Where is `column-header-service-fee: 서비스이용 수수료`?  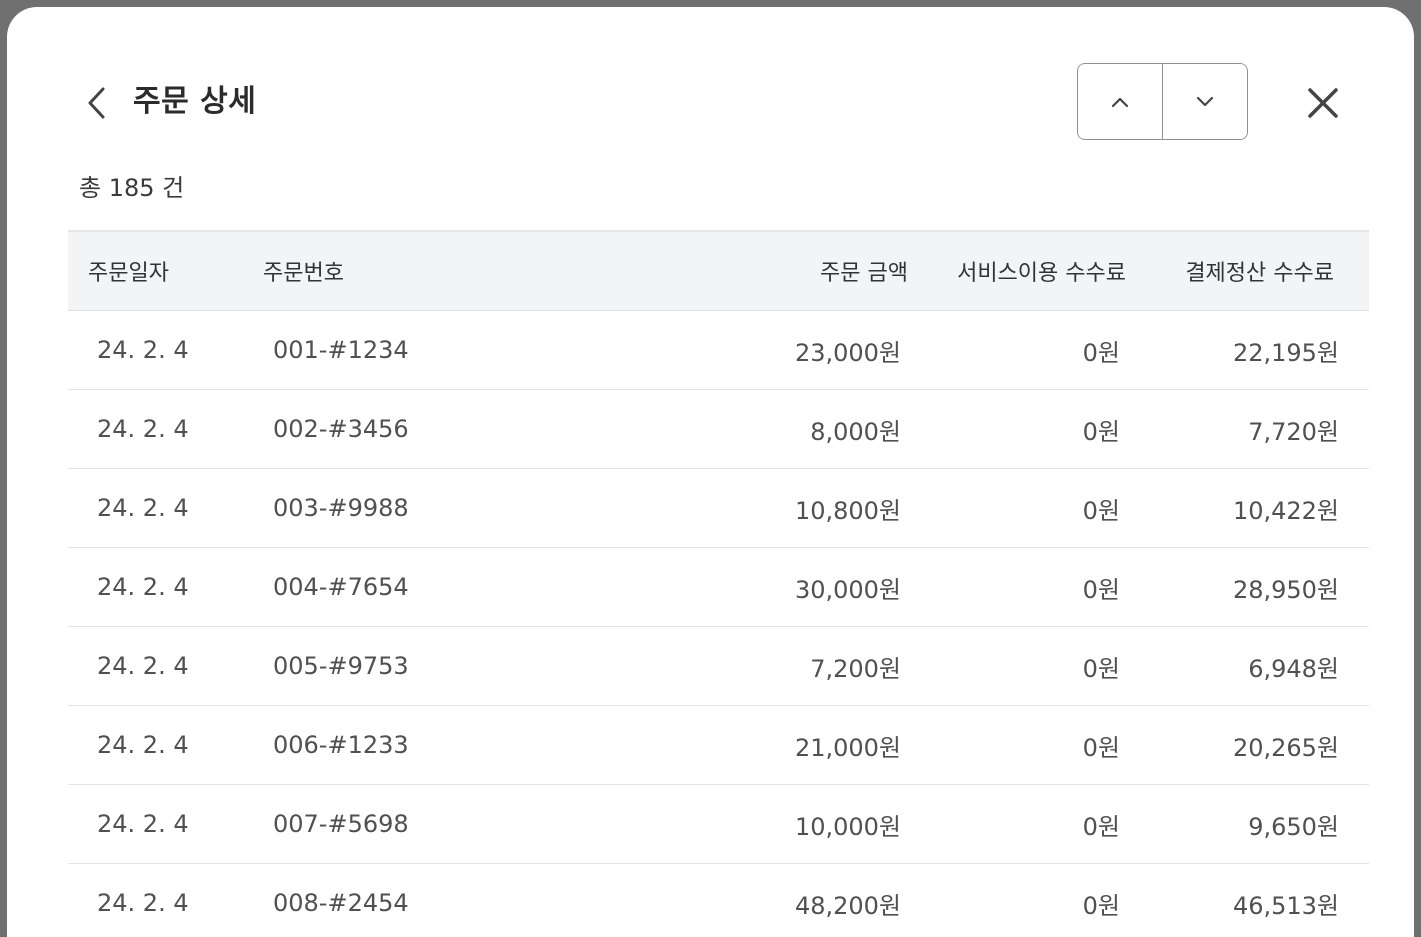
column-header-service-fee: 서비스이용 수수료 is located at coordinates (1041, 273).